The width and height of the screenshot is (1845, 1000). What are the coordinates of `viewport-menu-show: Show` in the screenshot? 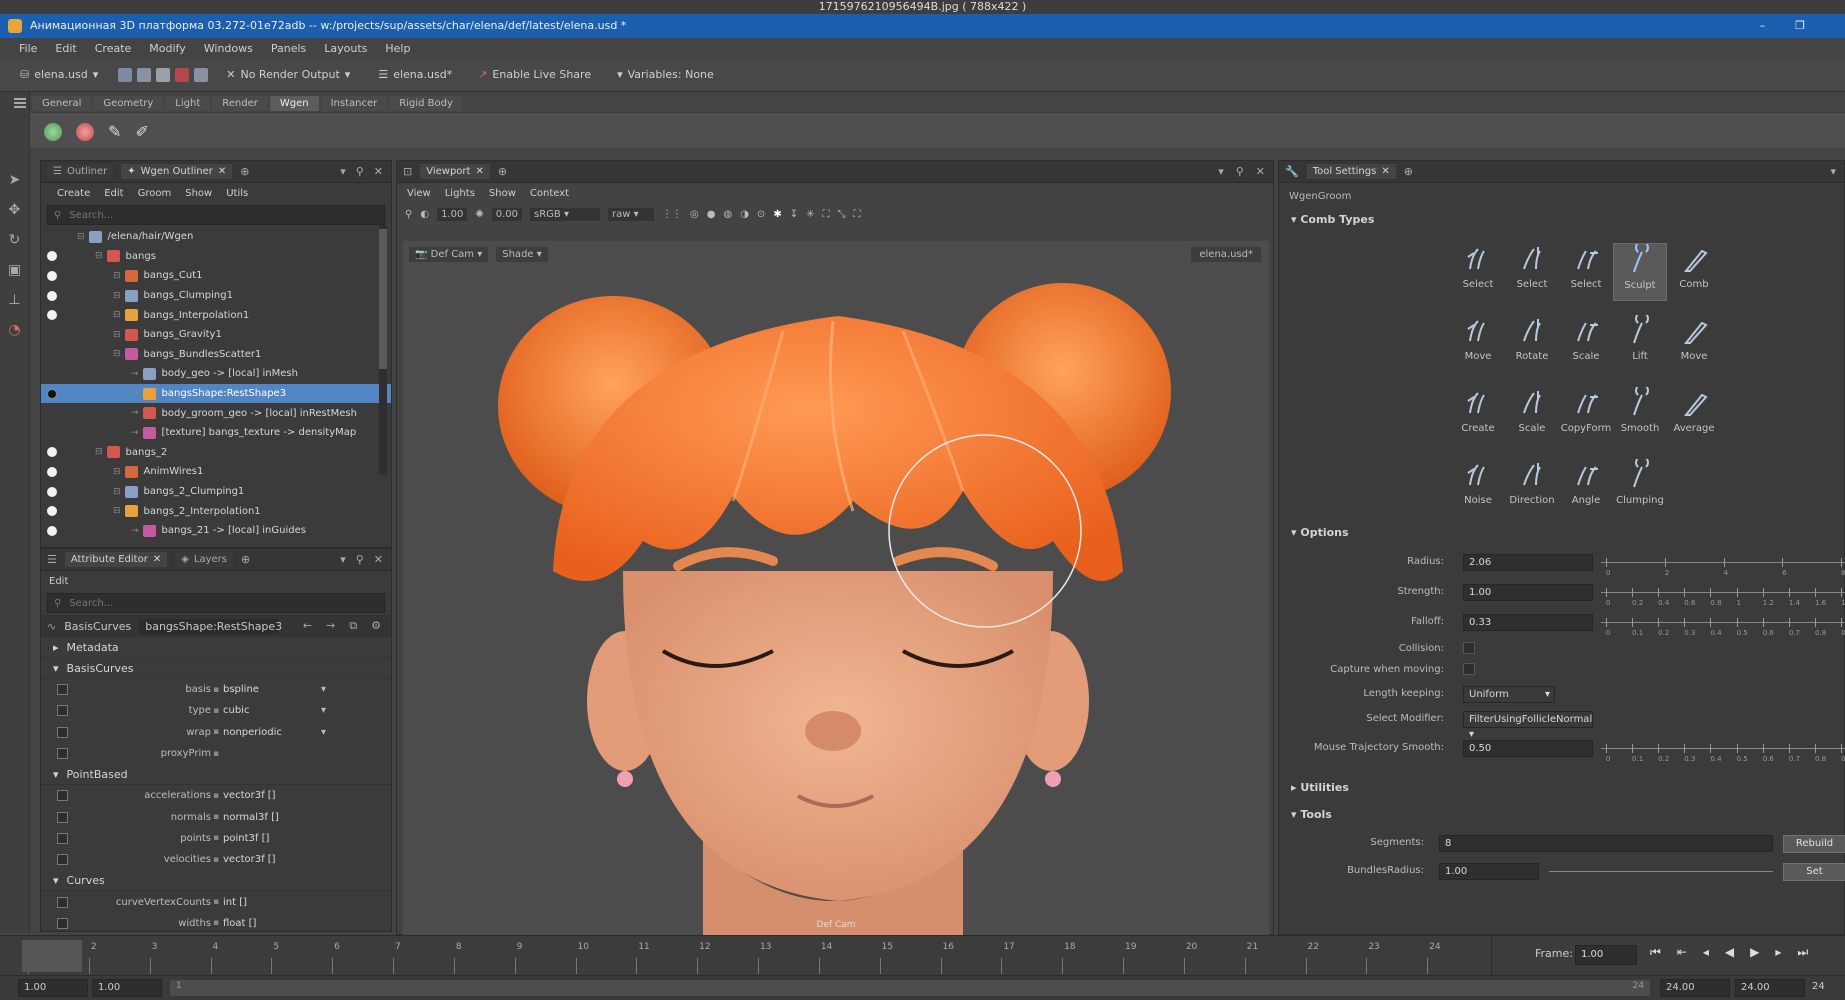 It's located at (502, 193).